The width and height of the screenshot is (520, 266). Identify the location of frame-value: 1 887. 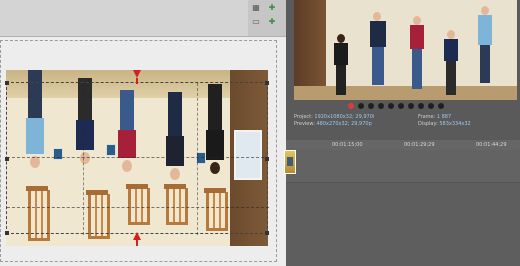
(444, 117).